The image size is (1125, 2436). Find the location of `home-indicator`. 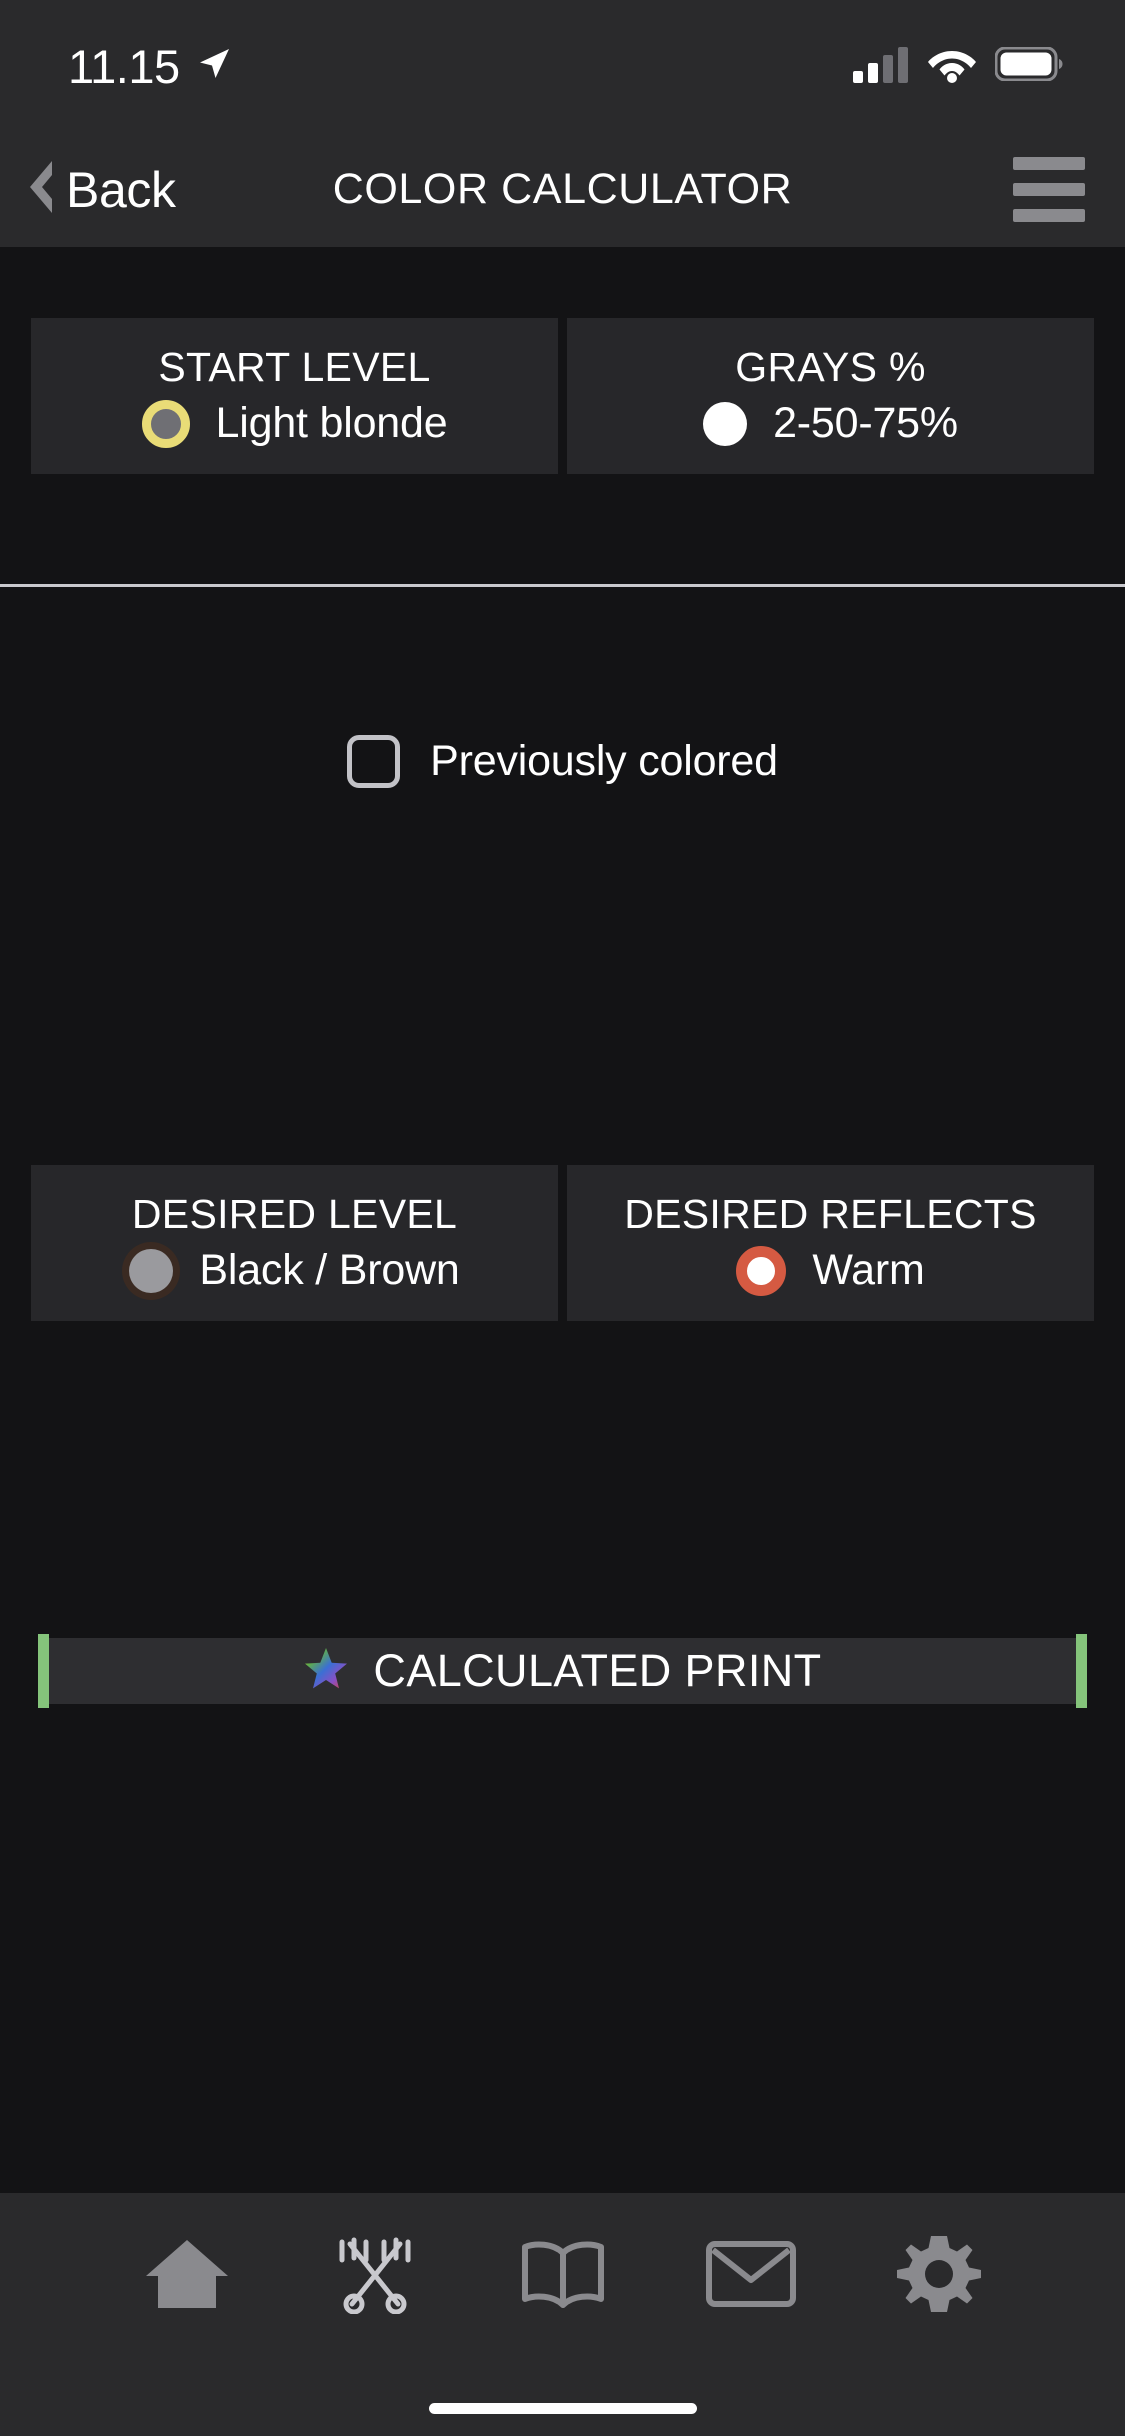

home-indicator is located at coordinates (562, 2408).